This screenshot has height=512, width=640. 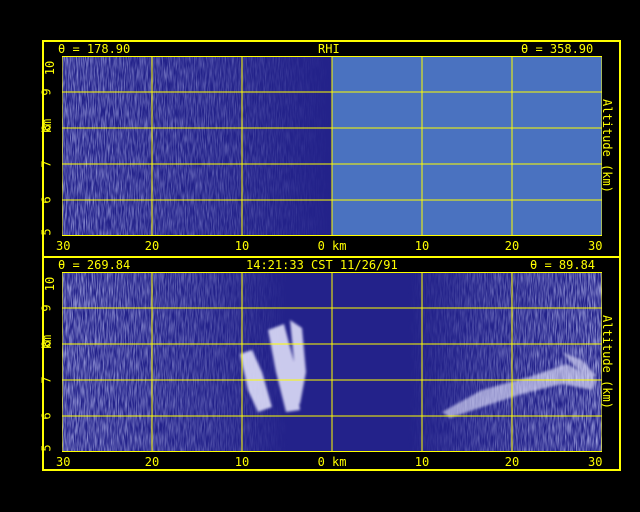 I want to click on bottom-timestamp: 14:21:33 CST 11/26/91, so click(x=322, y=265).